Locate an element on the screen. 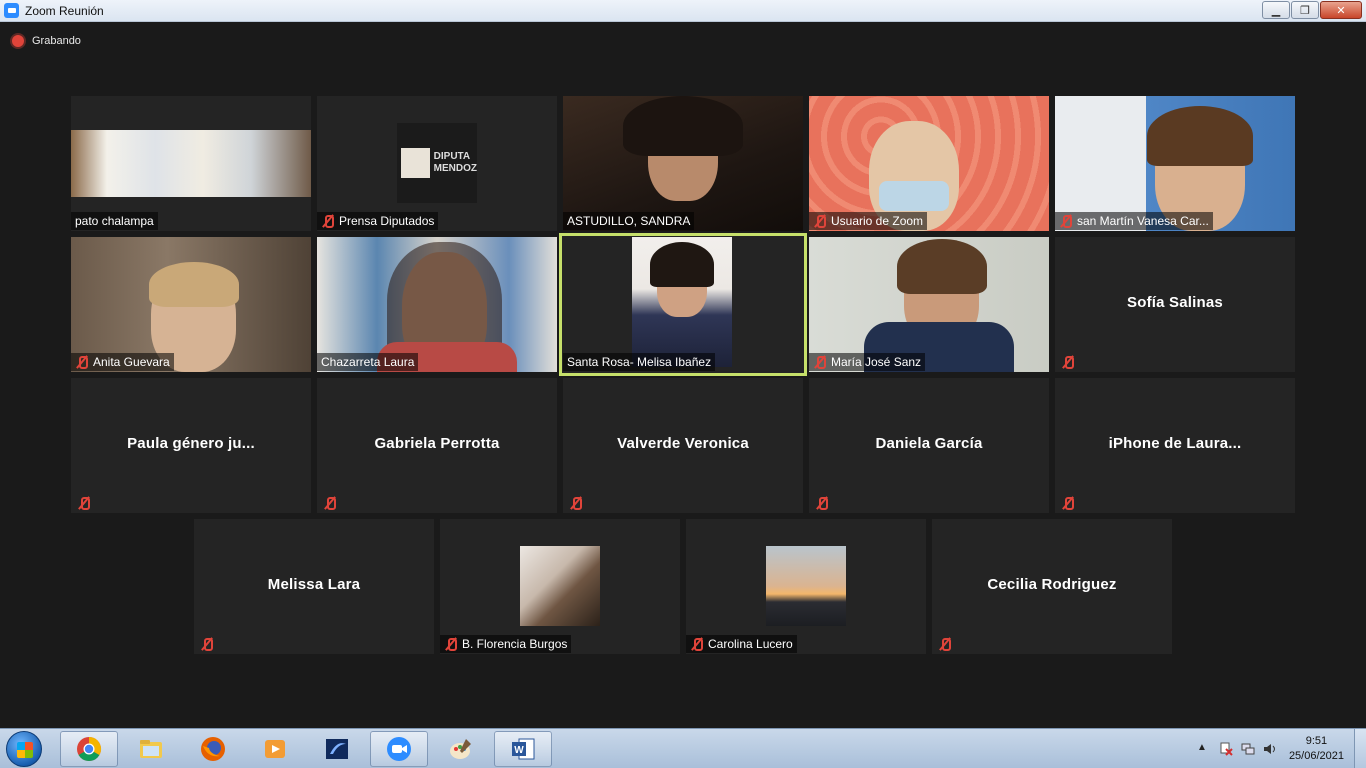 The height and width of the screenshot is (768, 1366). participant-name: Valverde Veronica is located at coordinates (683, 443).